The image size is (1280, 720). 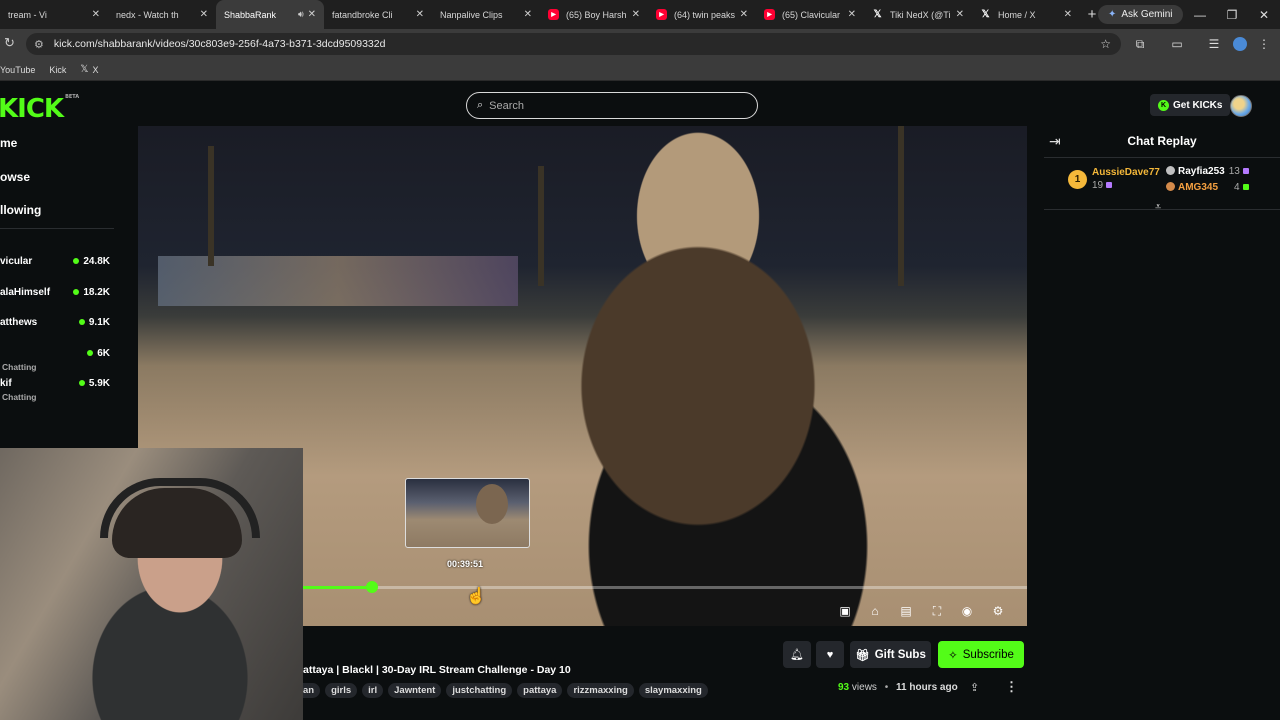 I want to click on silver-rank-icon, so click(x=1170, y=170).